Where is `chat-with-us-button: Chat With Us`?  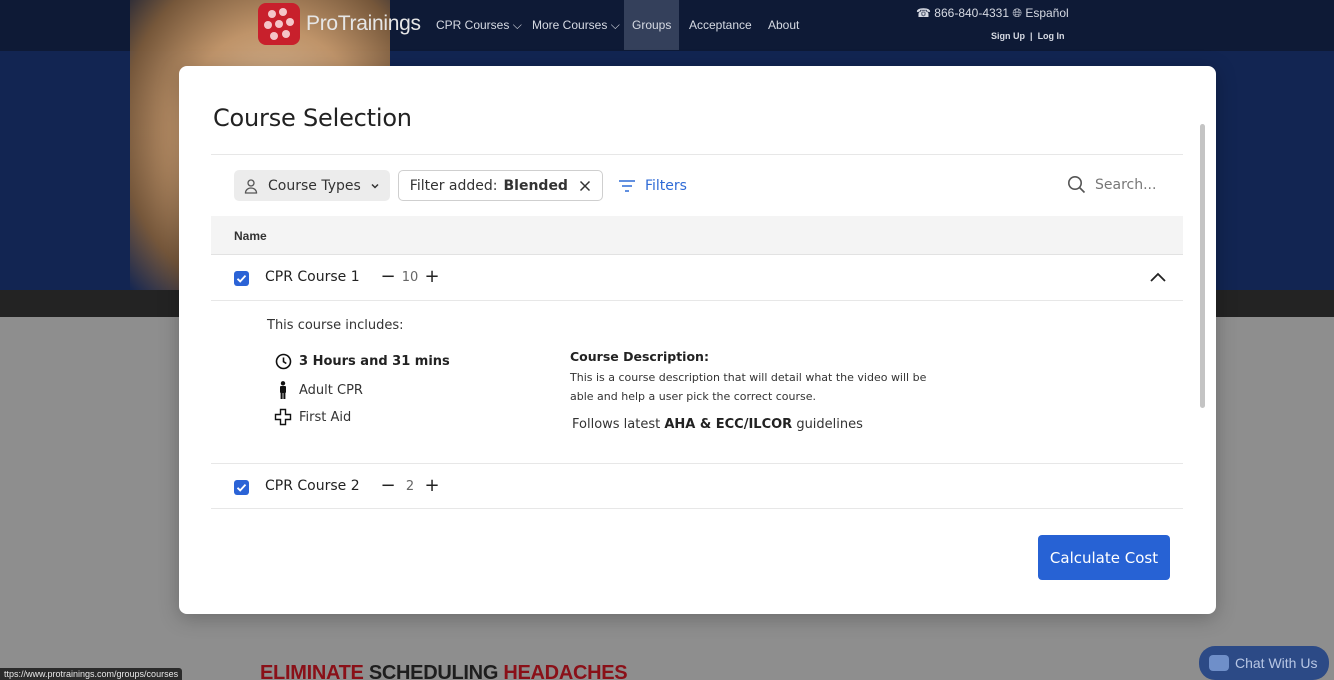
chat-with-us-button: Chat With Us is located at coordinates (1264, 663).